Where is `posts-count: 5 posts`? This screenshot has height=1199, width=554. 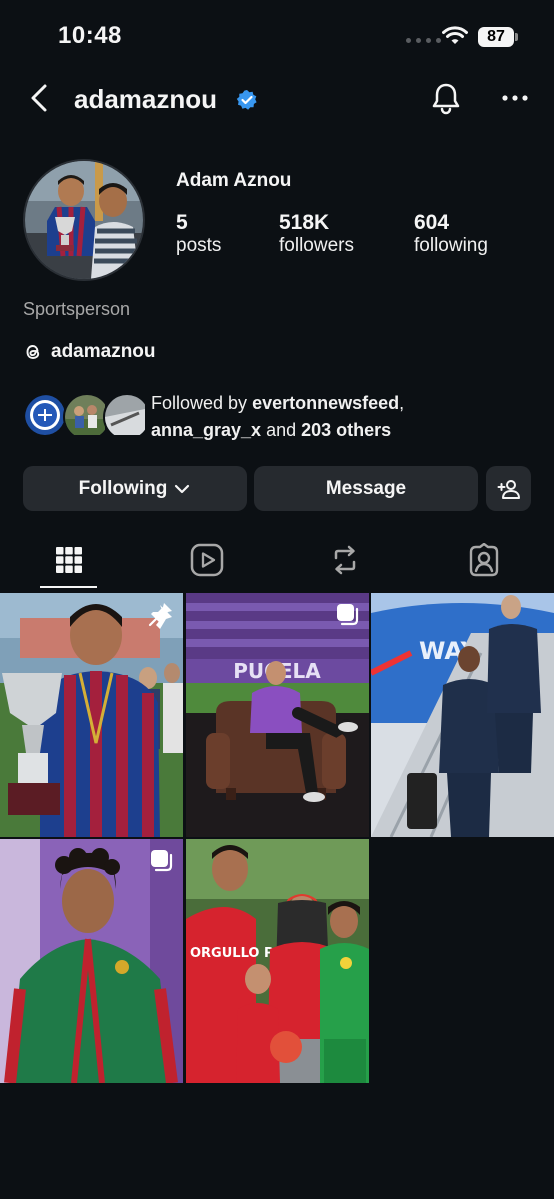
posts-count: 5 posts is located at coordinates (198, 234).